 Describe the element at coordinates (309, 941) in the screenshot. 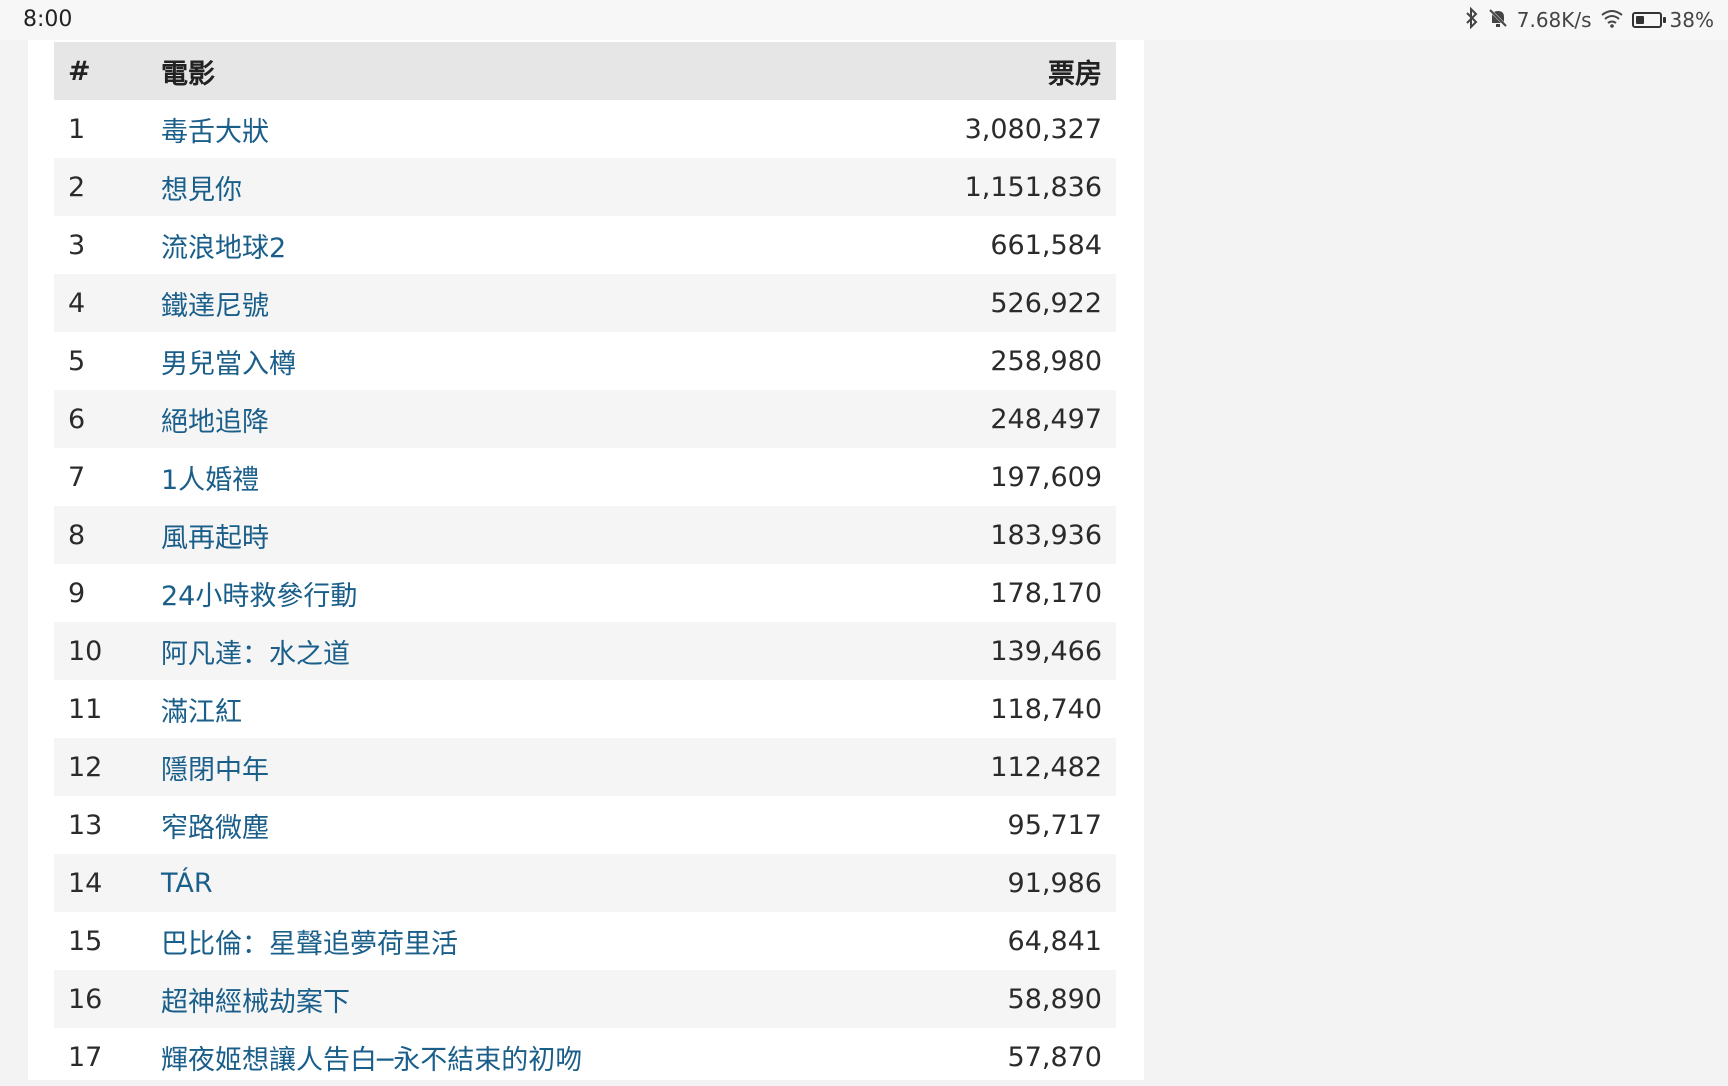

I see `movie-link: 巴比倫：星聲追夢荷里活` at that location.